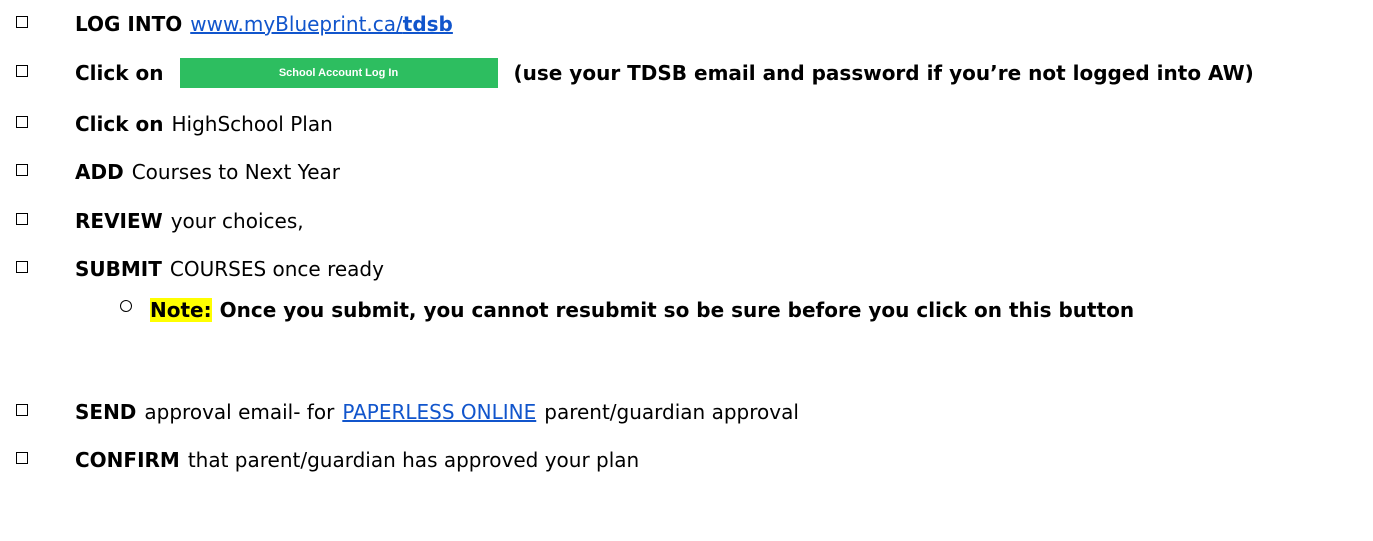 This screenshot has height=541, width=1373. What do you see at coordinates (118, 269) in the screenshot?
I see `step-action: SUBMIT` at bounding box center [118, 269].